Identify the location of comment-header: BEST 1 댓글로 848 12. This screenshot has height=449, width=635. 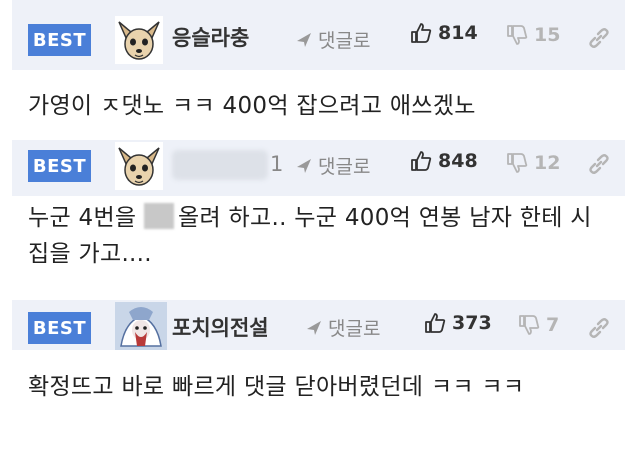
(318, 168).